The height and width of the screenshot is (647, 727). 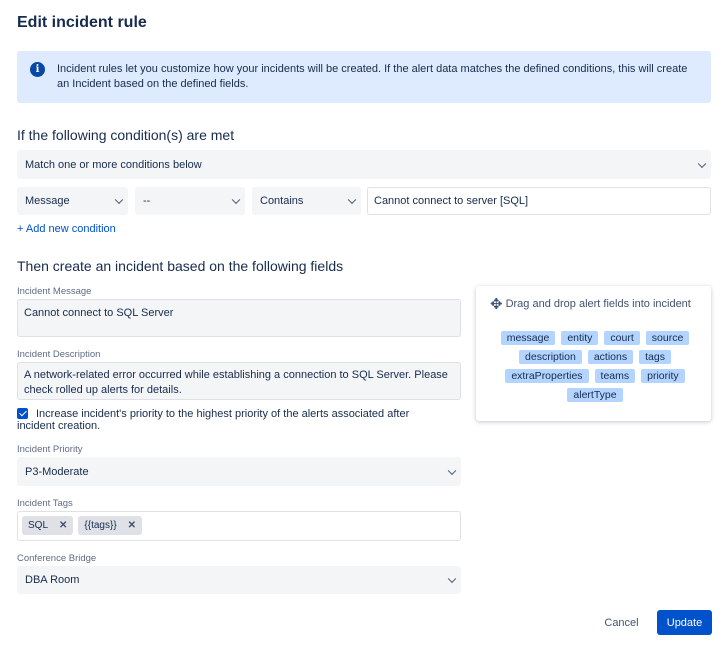 I want to click on info-icon: i, so click(x=37, y=69).